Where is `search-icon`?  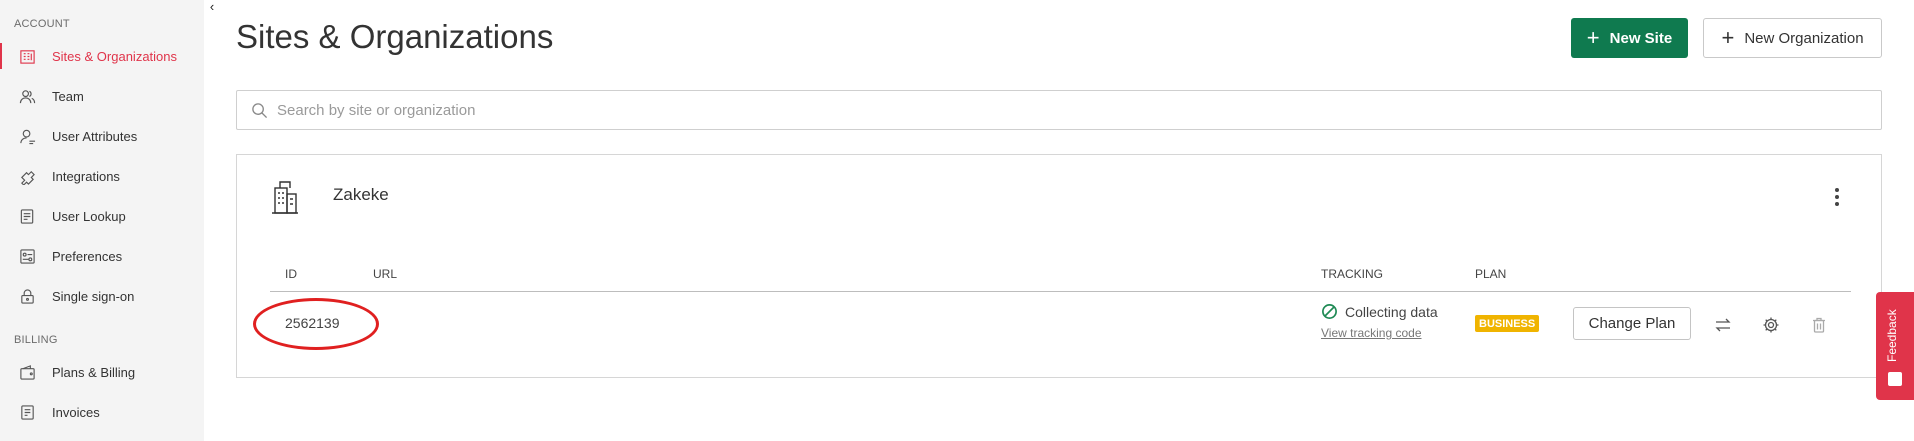 search-icon is located at coordinates (260, 111).